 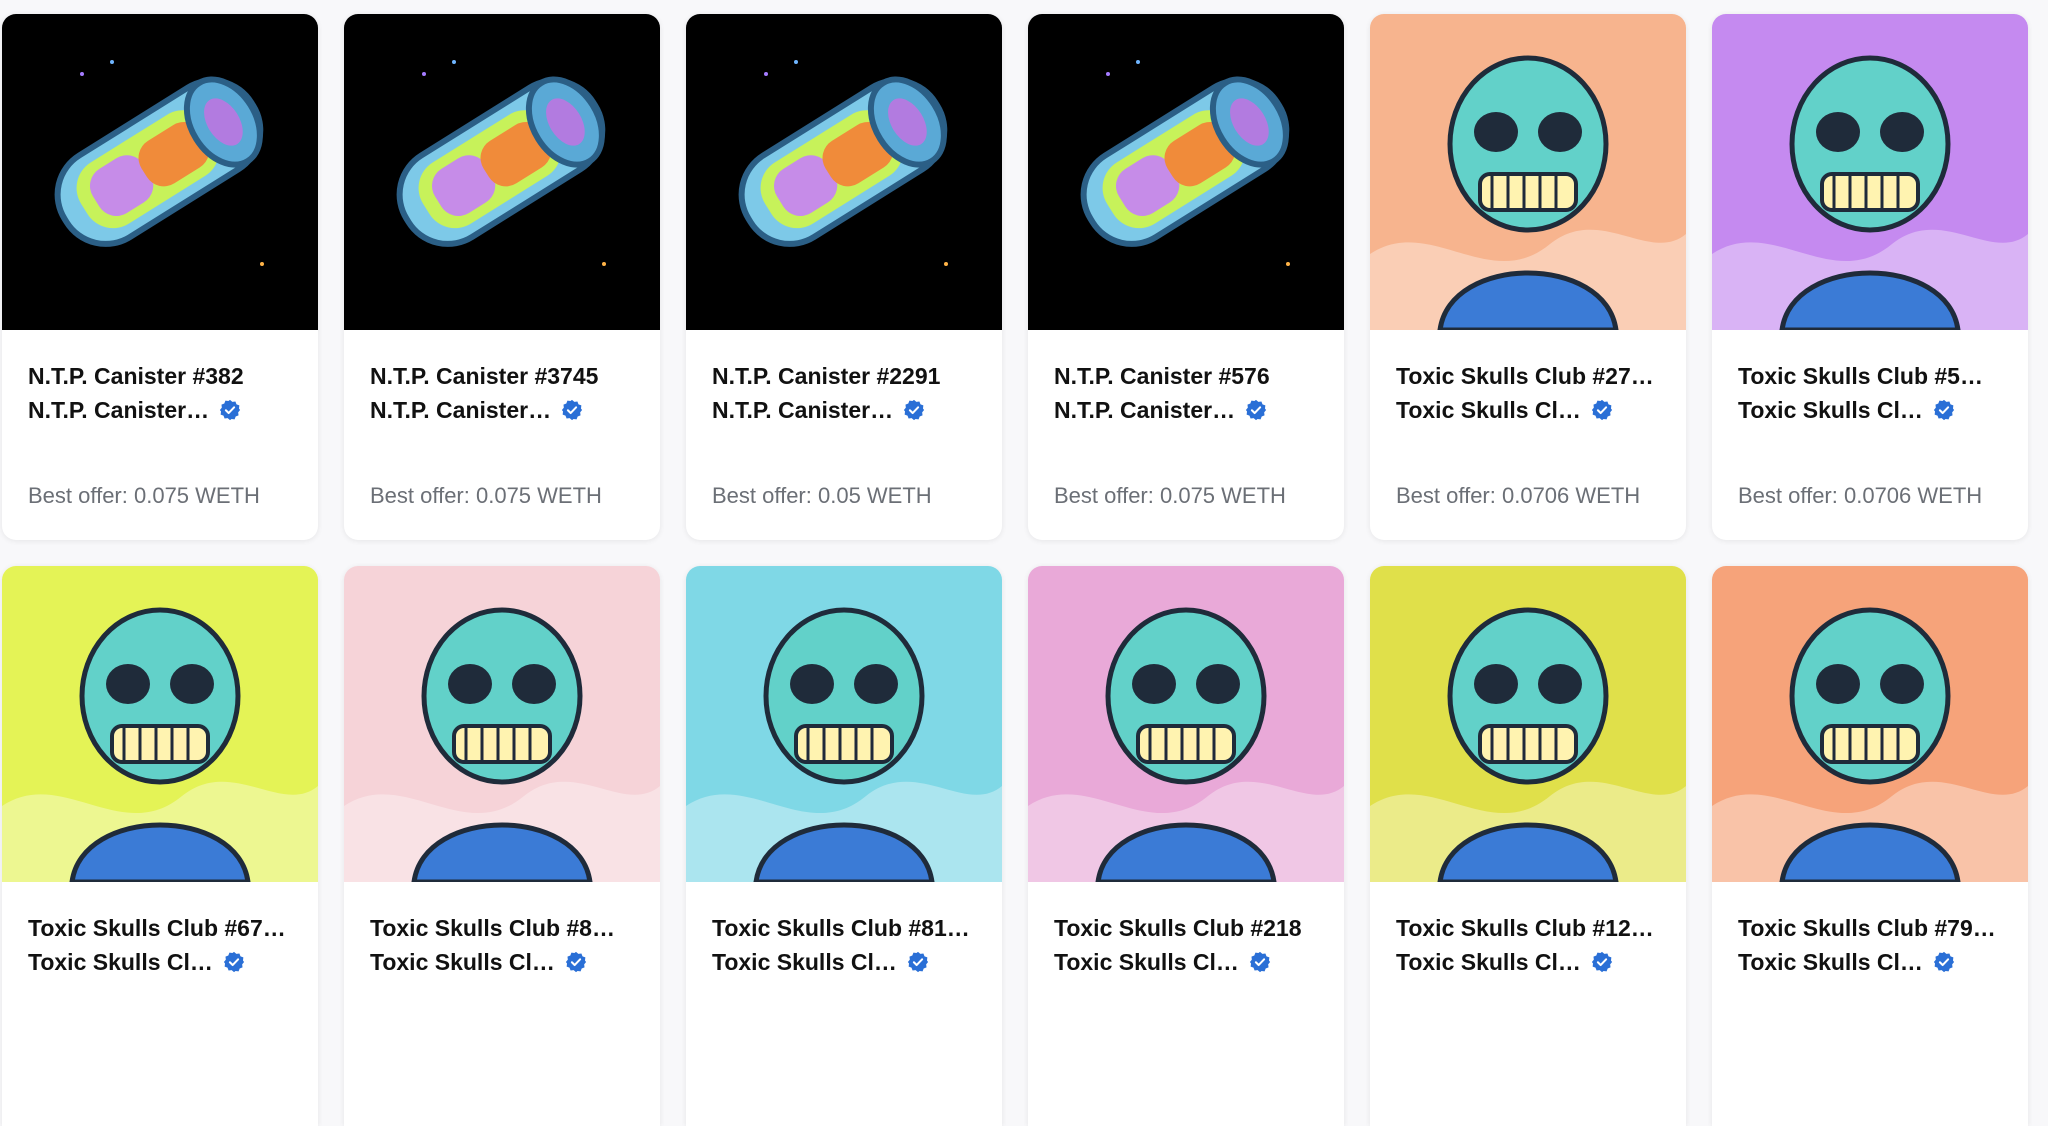 What do you see at coordinates (844, 376) in the screenshot?
I see `nft-title: N.T.P. Canister #2291` at bounding box center [844, 376].